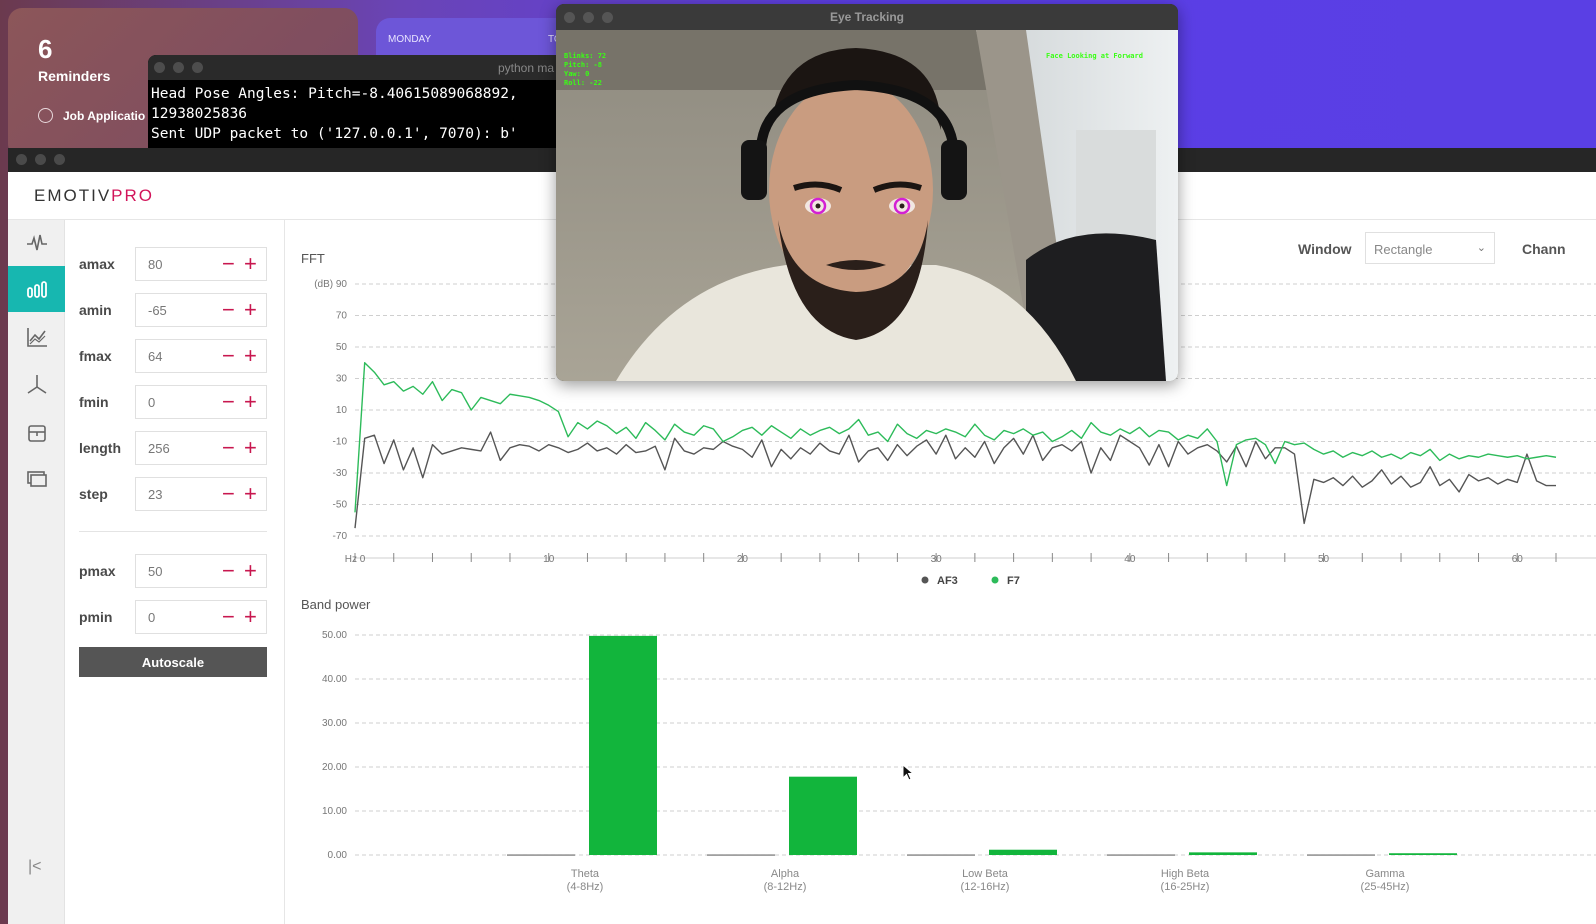 This screenshot has height=924, width=1596. I want to click on axes-icon, so click(36, 384).